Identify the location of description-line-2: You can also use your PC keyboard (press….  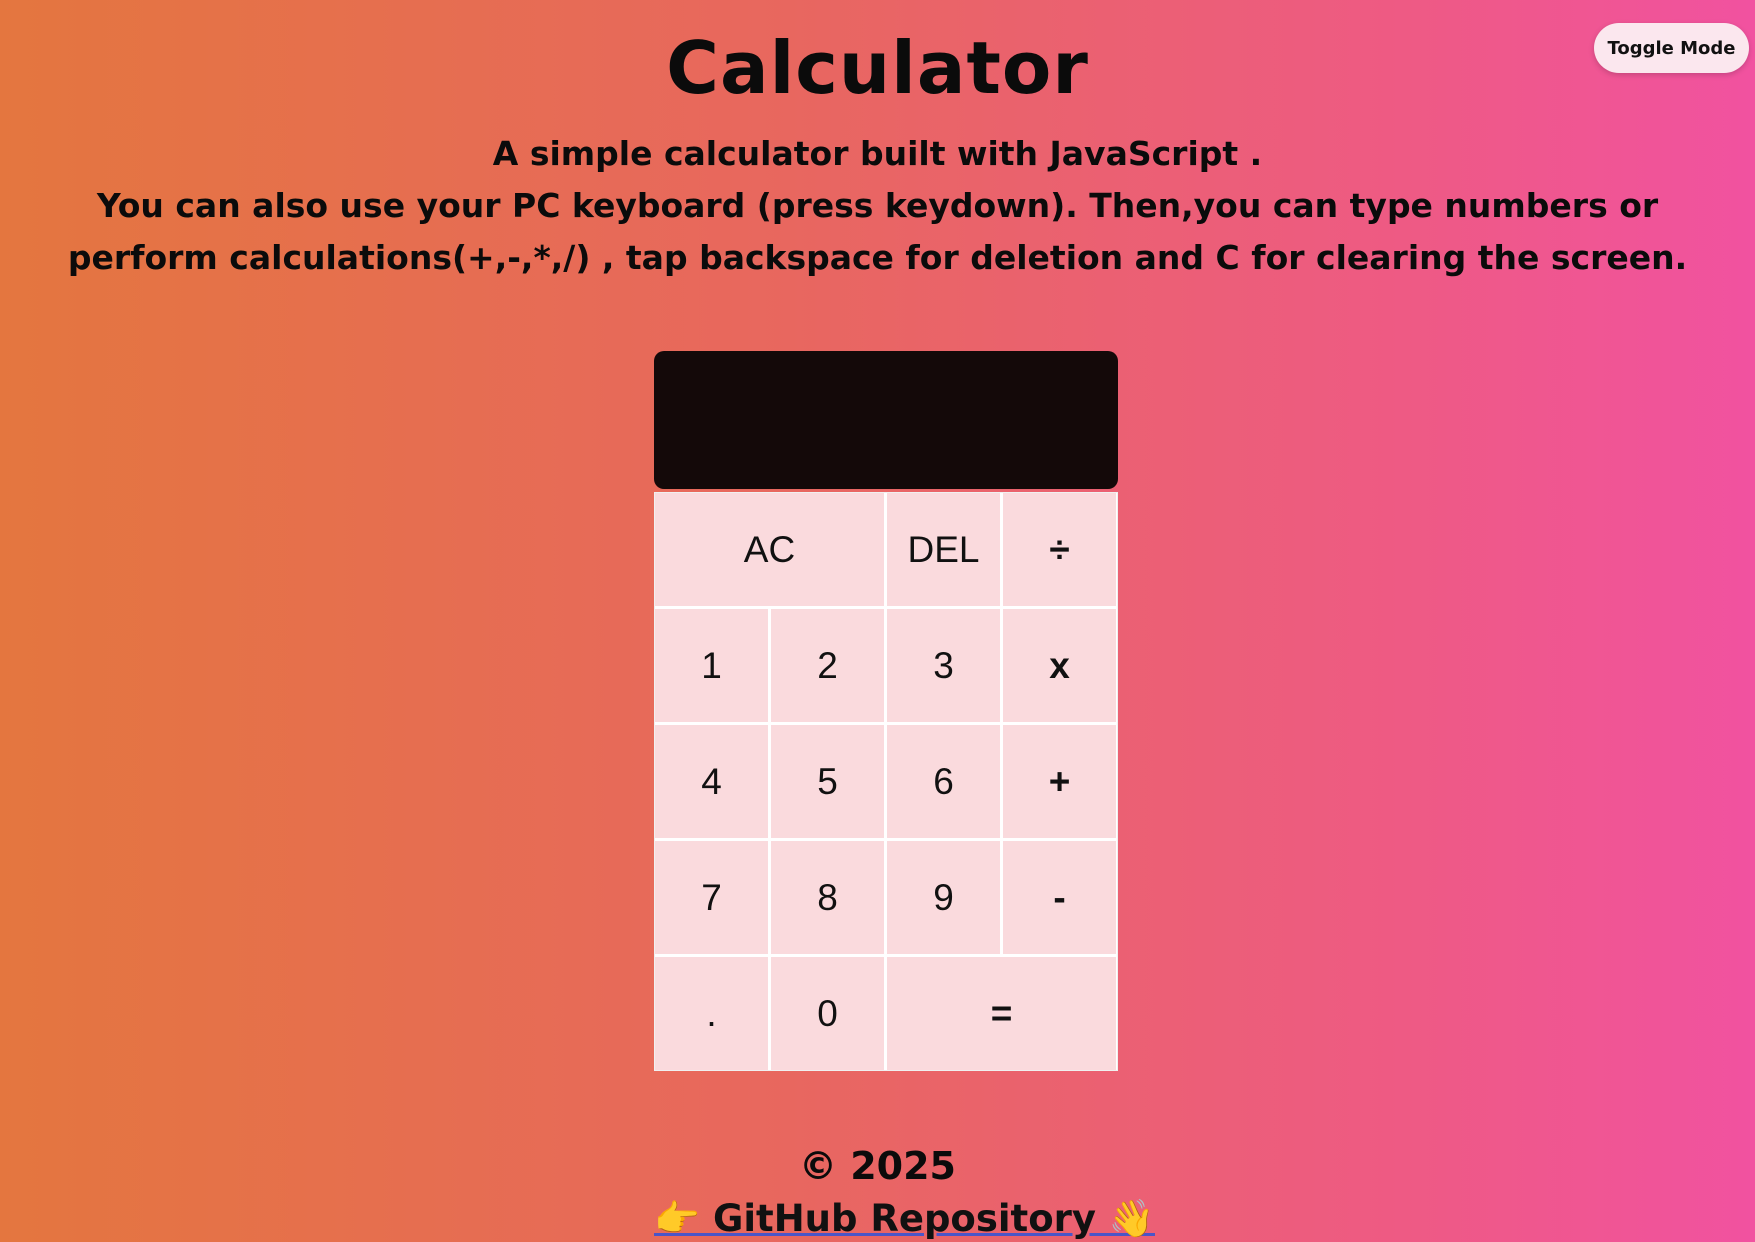
(877, 231).